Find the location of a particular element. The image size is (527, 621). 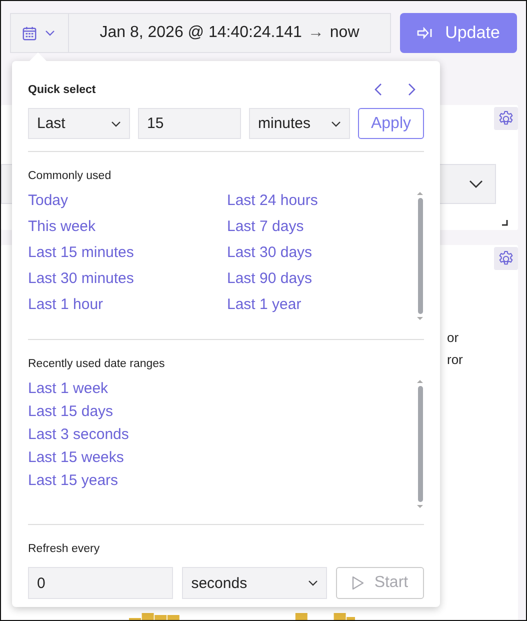

range-link: Last 30 days is located at coordinates (269, 252).